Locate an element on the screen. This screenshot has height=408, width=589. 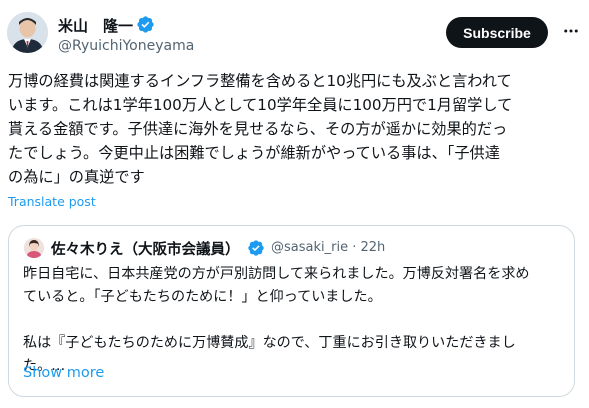
tweet-text-line: の為に」の真逆です is located at coordinates (76, 177).